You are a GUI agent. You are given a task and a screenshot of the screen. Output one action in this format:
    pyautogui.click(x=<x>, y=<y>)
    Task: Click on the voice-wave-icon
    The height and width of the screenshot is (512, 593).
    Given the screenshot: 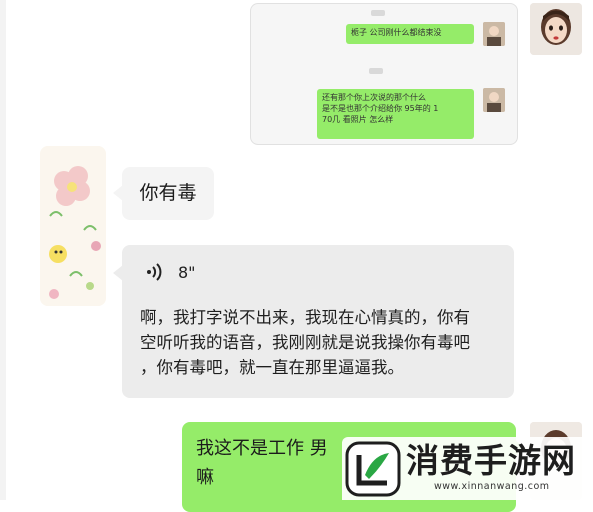 What is the action you would take?
    pyautogui.click(x=155, y=272)
    